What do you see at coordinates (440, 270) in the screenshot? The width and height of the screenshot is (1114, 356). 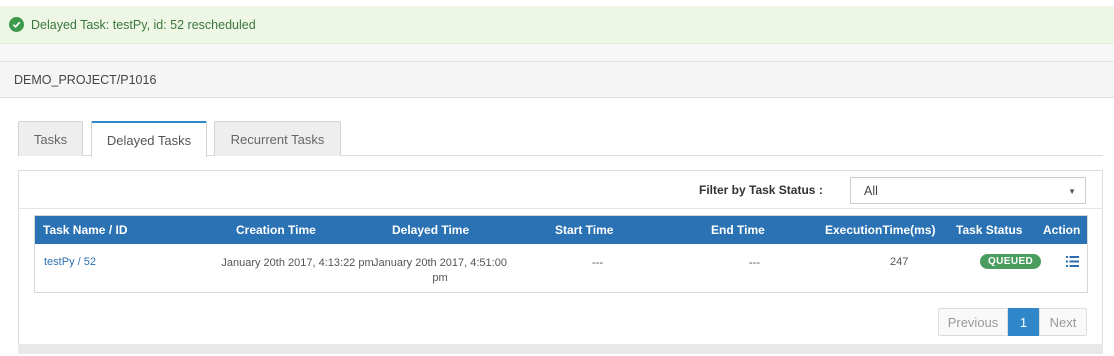 I see `delayed-time-cell: January 20th 2017, 4:51:00 pm` at bounding box center [440, 270].